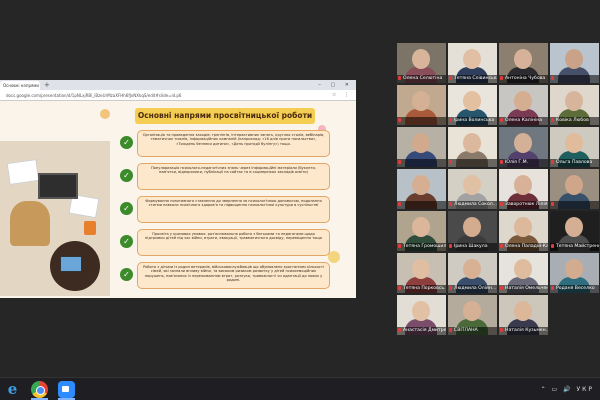 This screenshot has width=600, height=400. Describe the element at coordinates (342, 95) in the screenshot. I see `browser-menu-icons: ☆ ⋮` at that location.